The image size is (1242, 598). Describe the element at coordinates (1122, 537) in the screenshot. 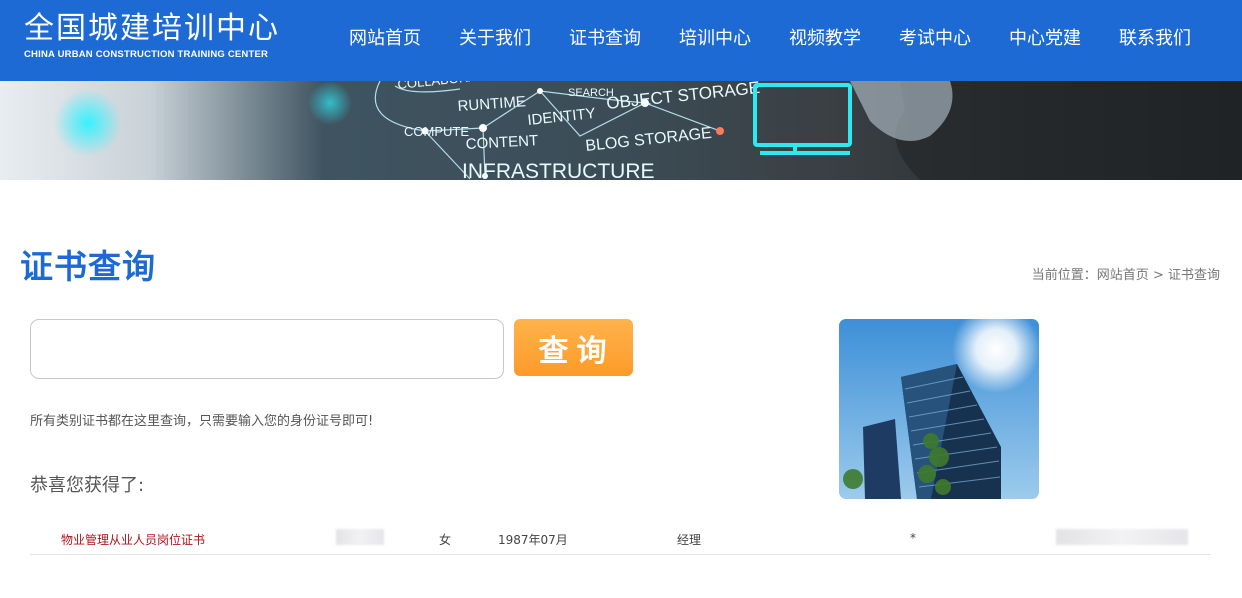

I see `result-id-masked` at that location.